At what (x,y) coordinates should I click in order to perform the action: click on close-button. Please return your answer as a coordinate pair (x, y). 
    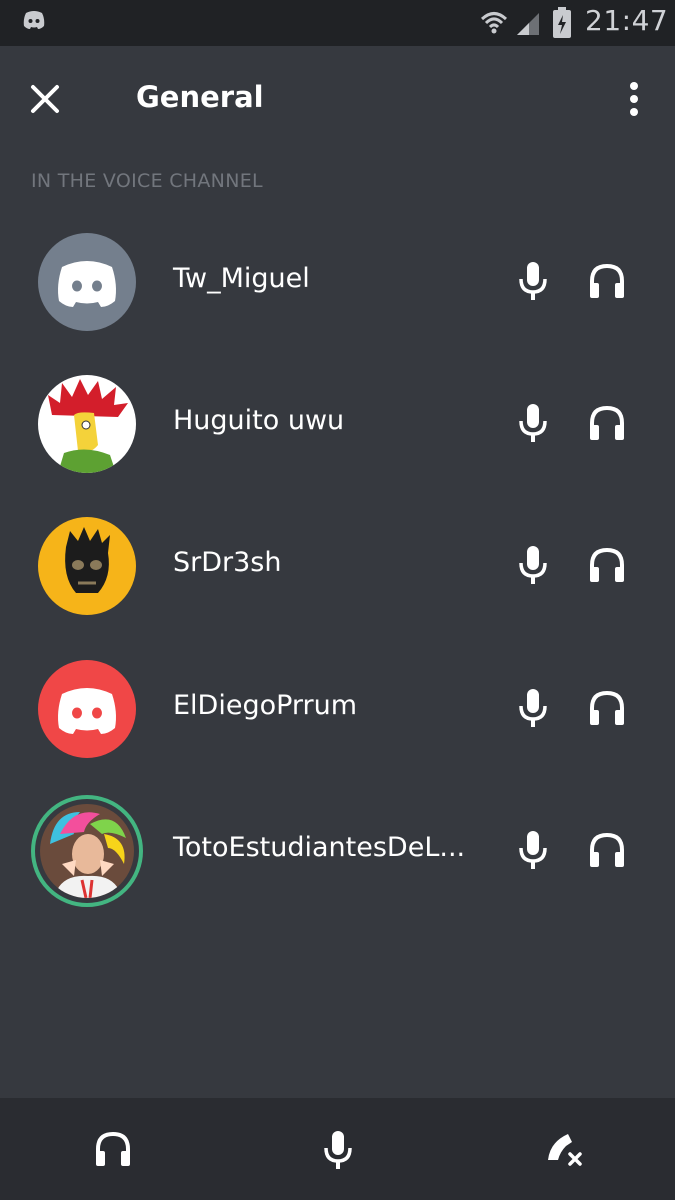
    Looking at the image, I should click on (45, 99).